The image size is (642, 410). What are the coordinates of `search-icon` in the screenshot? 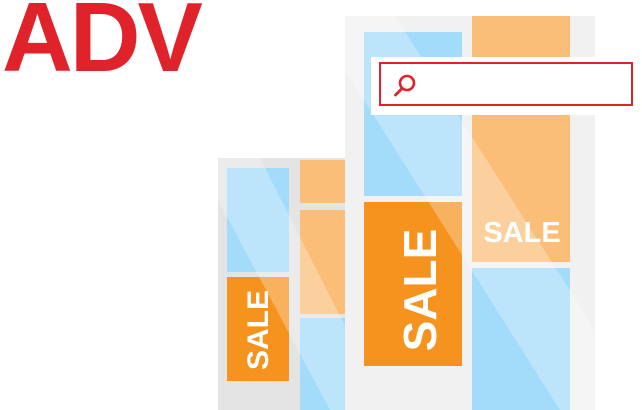 It's located at (405, 86).